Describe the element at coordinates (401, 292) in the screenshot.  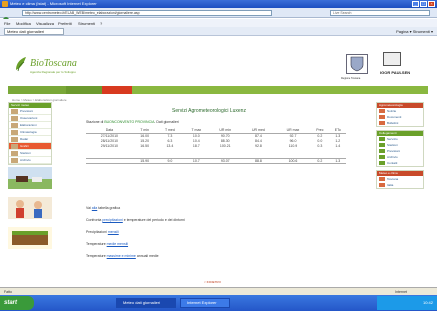
I see `status-zone: Internet` at that location.